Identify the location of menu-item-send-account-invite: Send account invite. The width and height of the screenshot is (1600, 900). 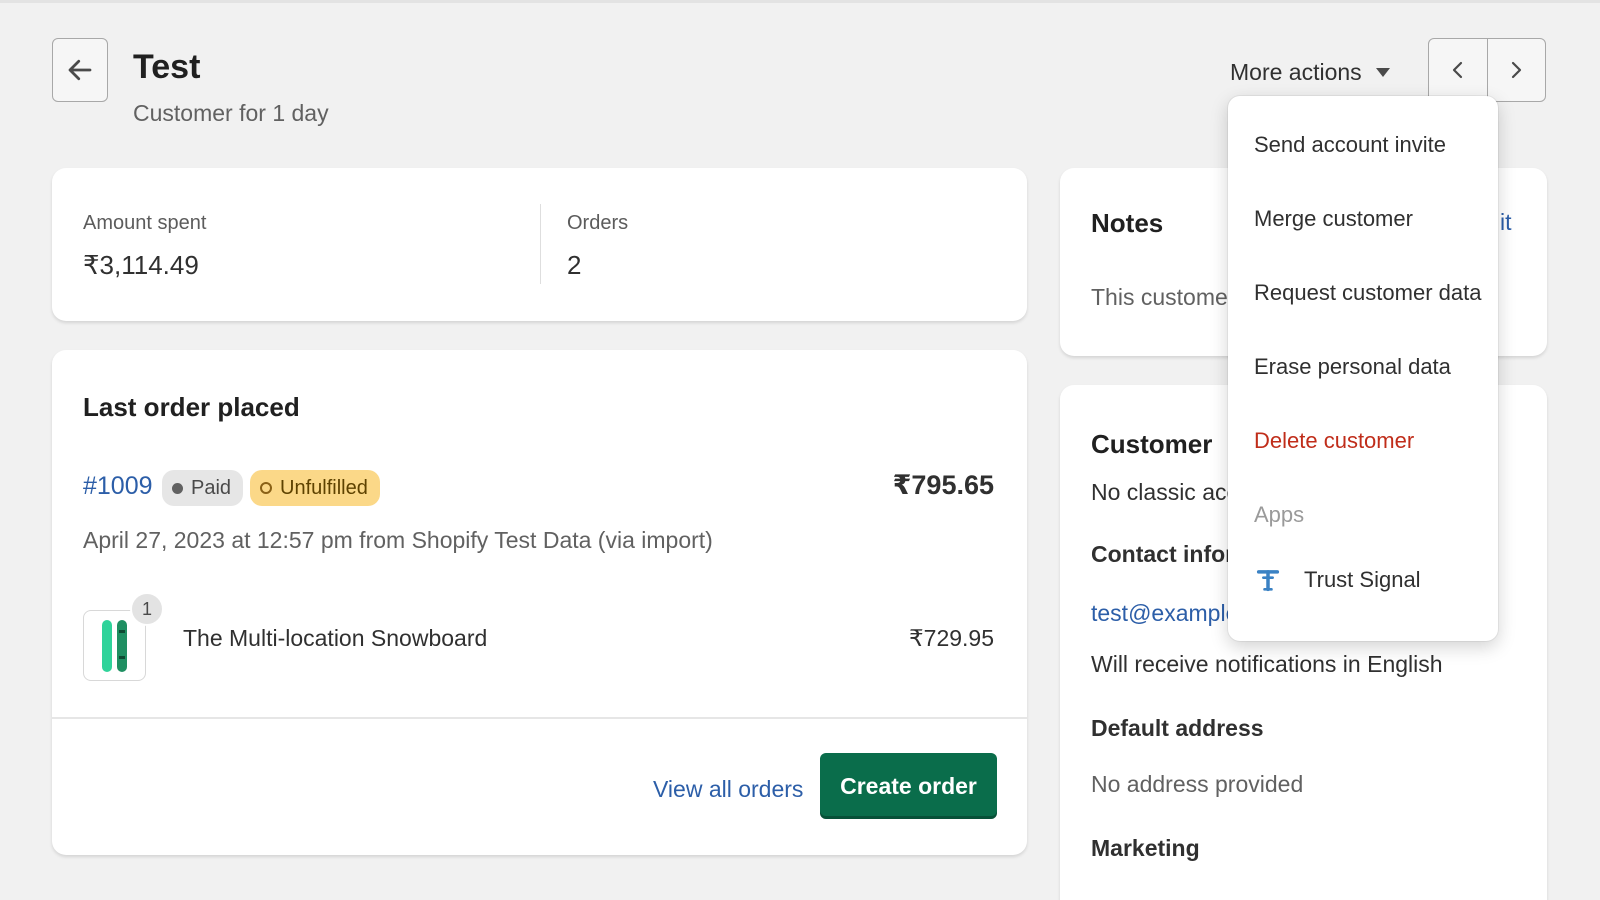
(1350, 145).